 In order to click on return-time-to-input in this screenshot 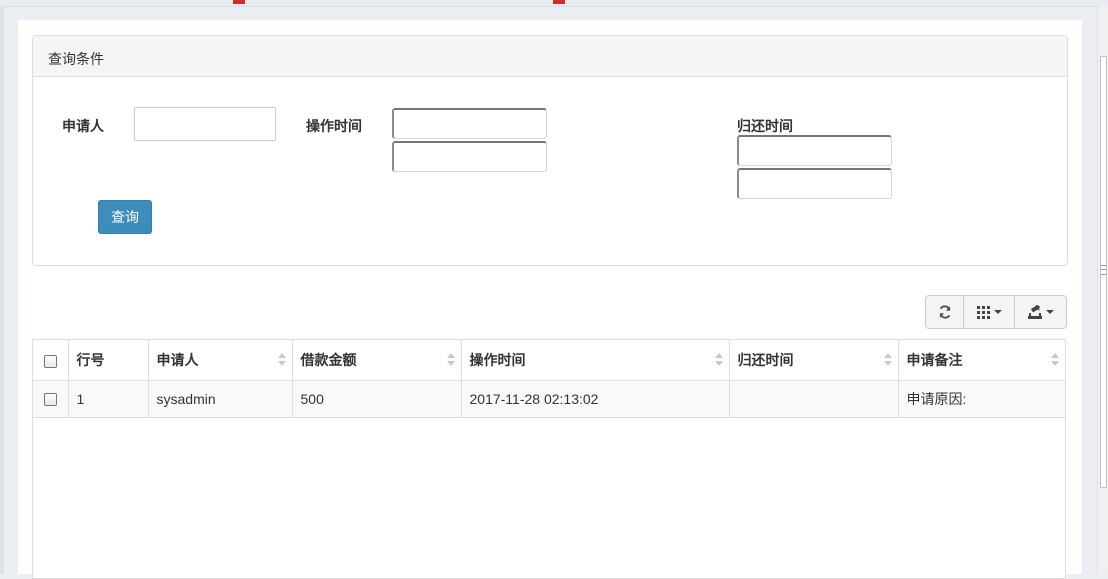, I will do `click(814, 183)`.